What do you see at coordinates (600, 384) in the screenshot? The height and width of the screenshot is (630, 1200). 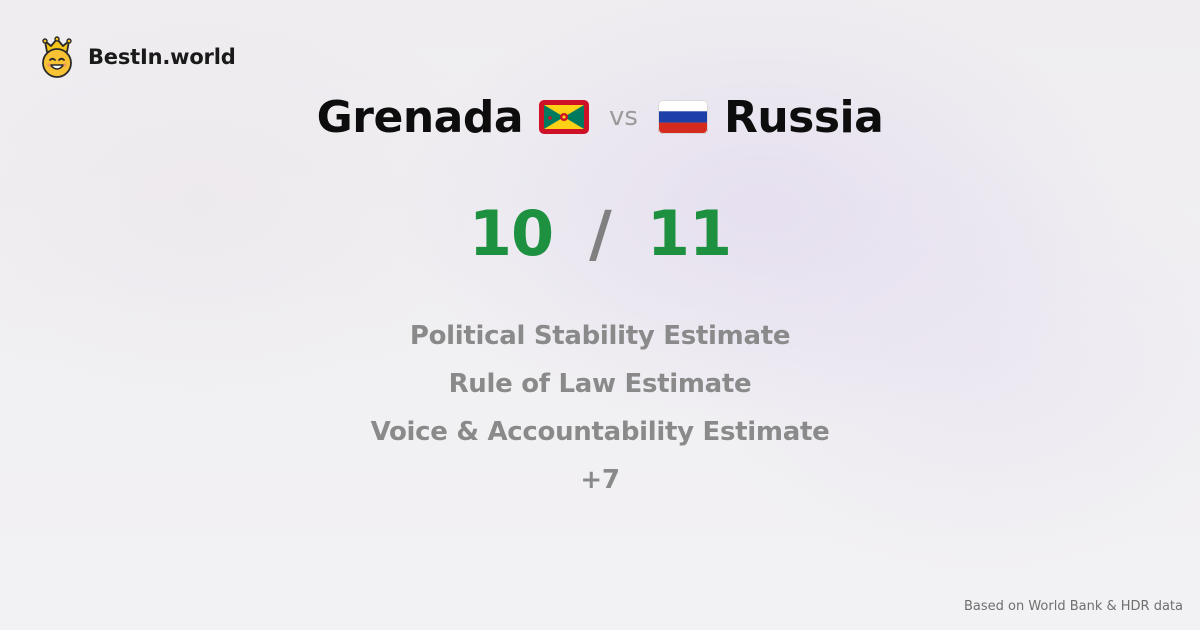 I see `metric-rule-of-law: Rule of Law Estimate` at bounding box center [600, 384].